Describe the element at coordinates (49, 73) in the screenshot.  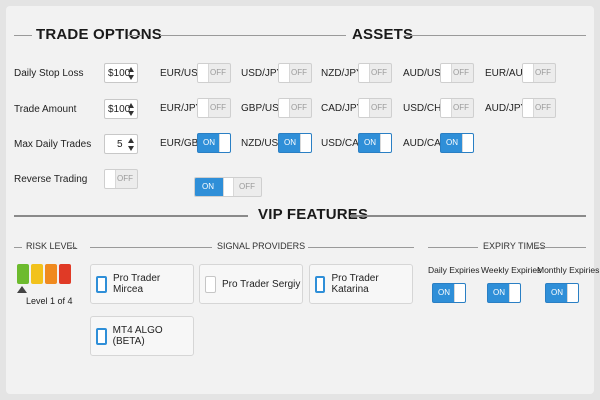
I see `daily-stop-loss-label: Daily Stop Loss` at that location.